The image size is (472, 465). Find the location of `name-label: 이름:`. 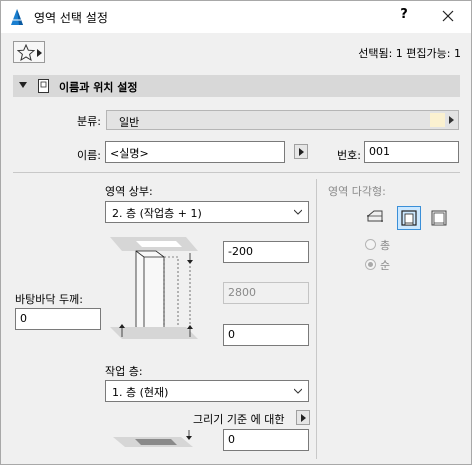

name-label: 이름: is located at coordinates (89, 155).